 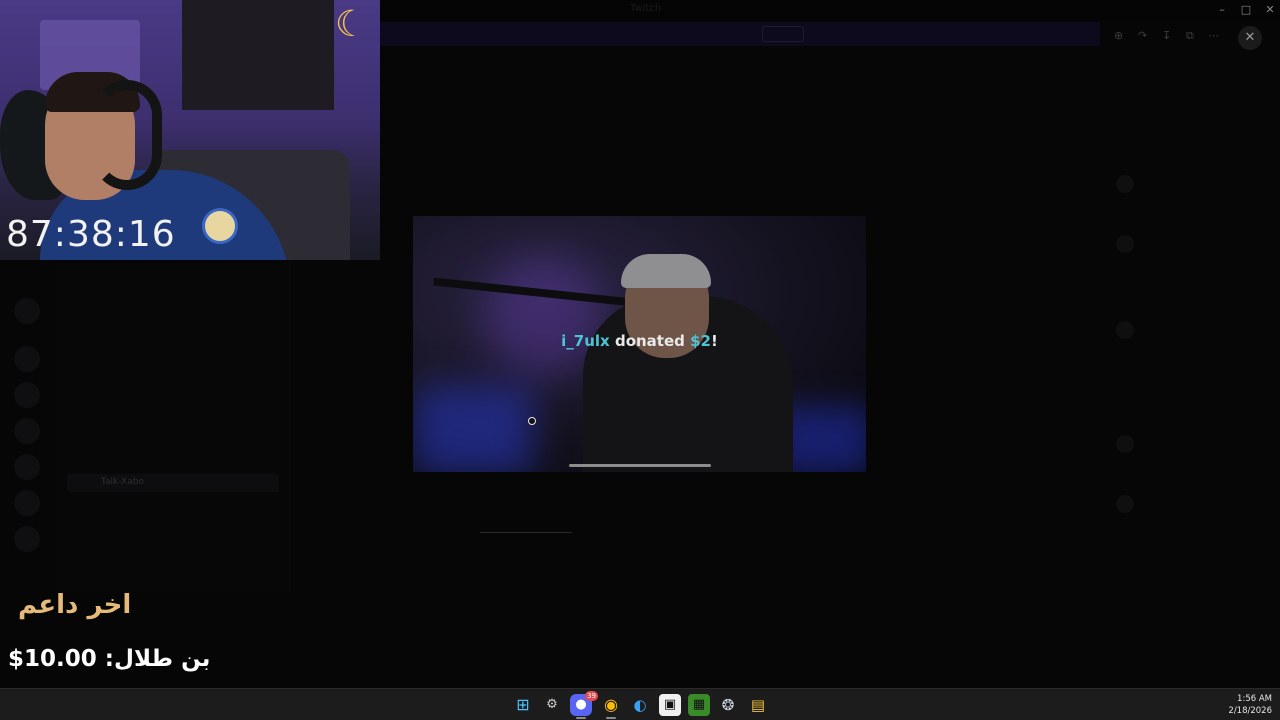 I want to click on steam-icon: ❂, so click(x=728, y=705).